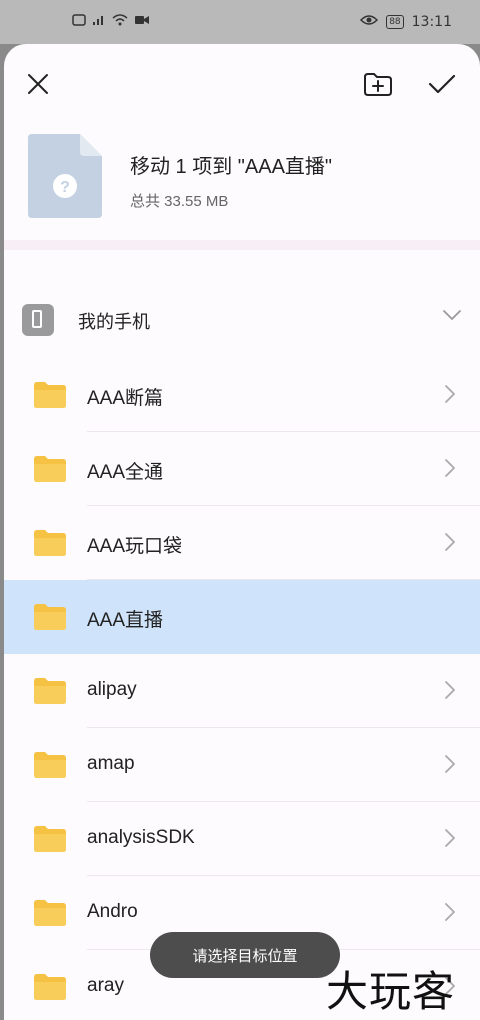 This screenshot has width=480, height=1020. I want to click on folder-row: AAA玩口袋, so click(242, 543).